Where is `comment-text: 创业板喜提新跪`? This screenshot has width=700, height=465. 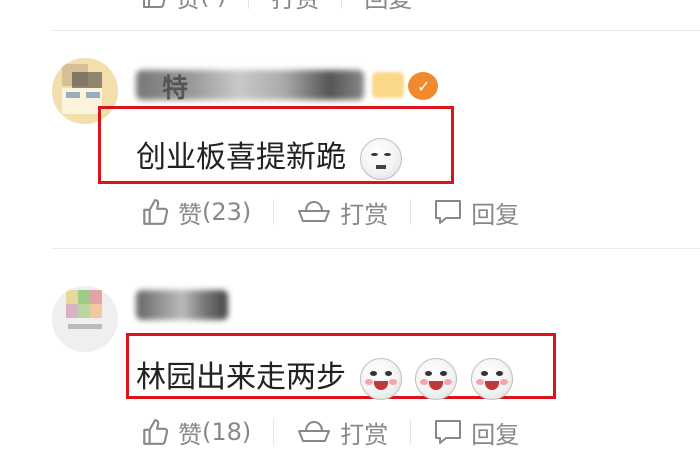
comment-text: 创业板喜提新跪 is located at coordinates (269, 156).